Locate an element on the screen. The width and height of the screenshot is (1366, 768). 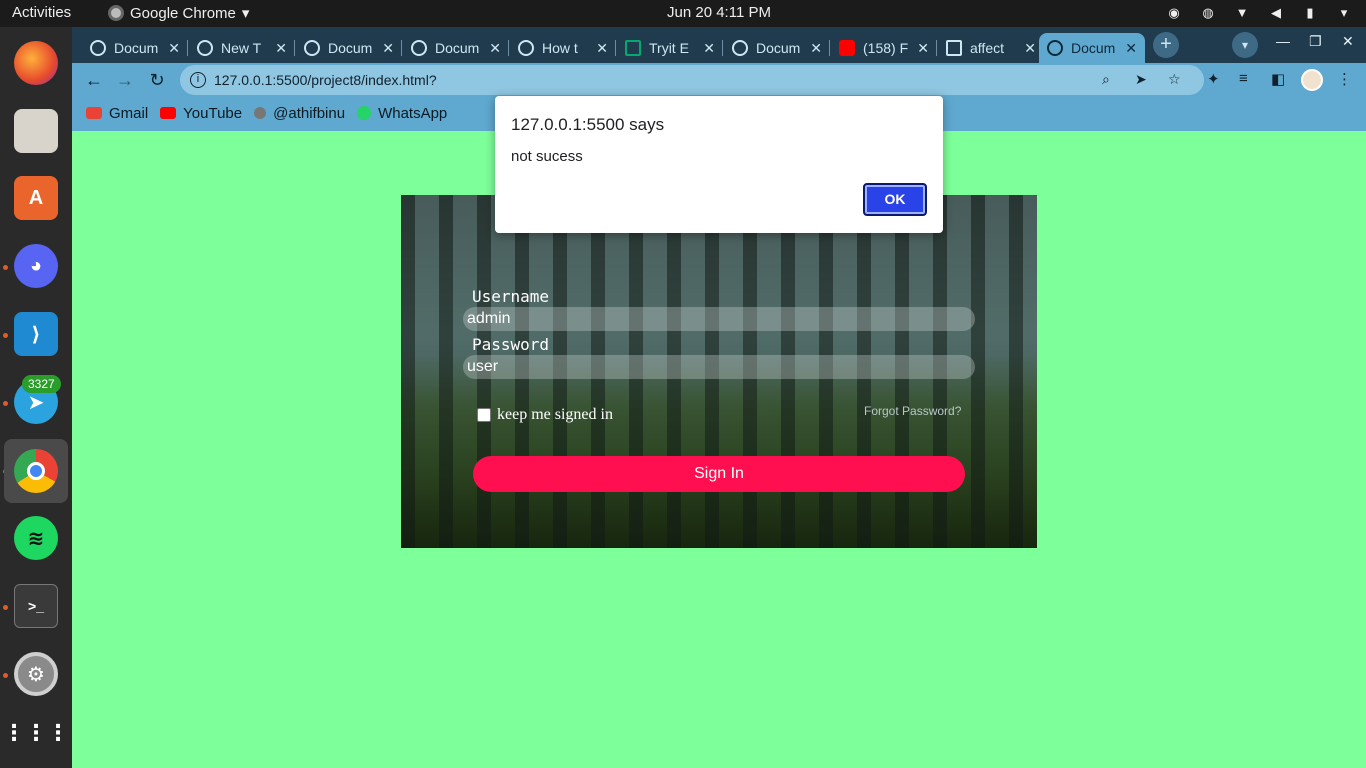
window-close-icon: ✕ is located at coordinates (1348, 41).